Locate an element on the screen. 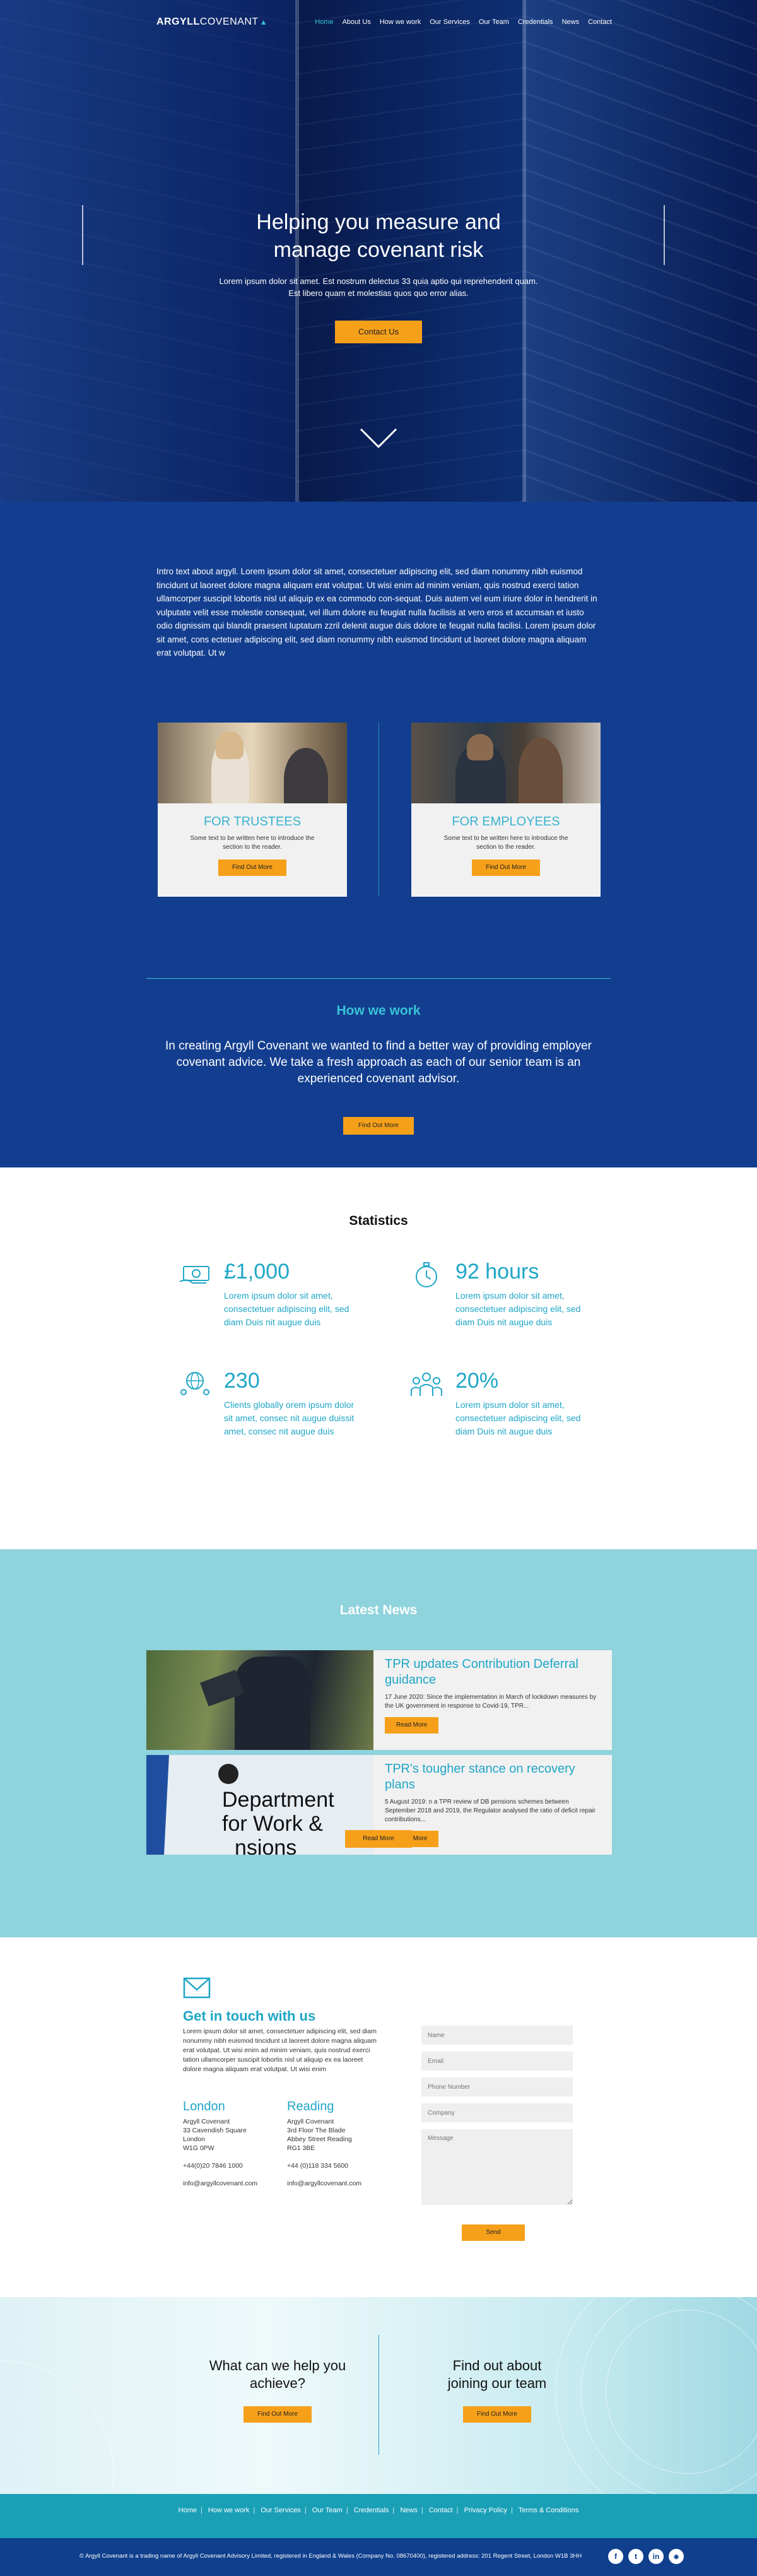  send-button: Send is located at coordinates (493, 2232).